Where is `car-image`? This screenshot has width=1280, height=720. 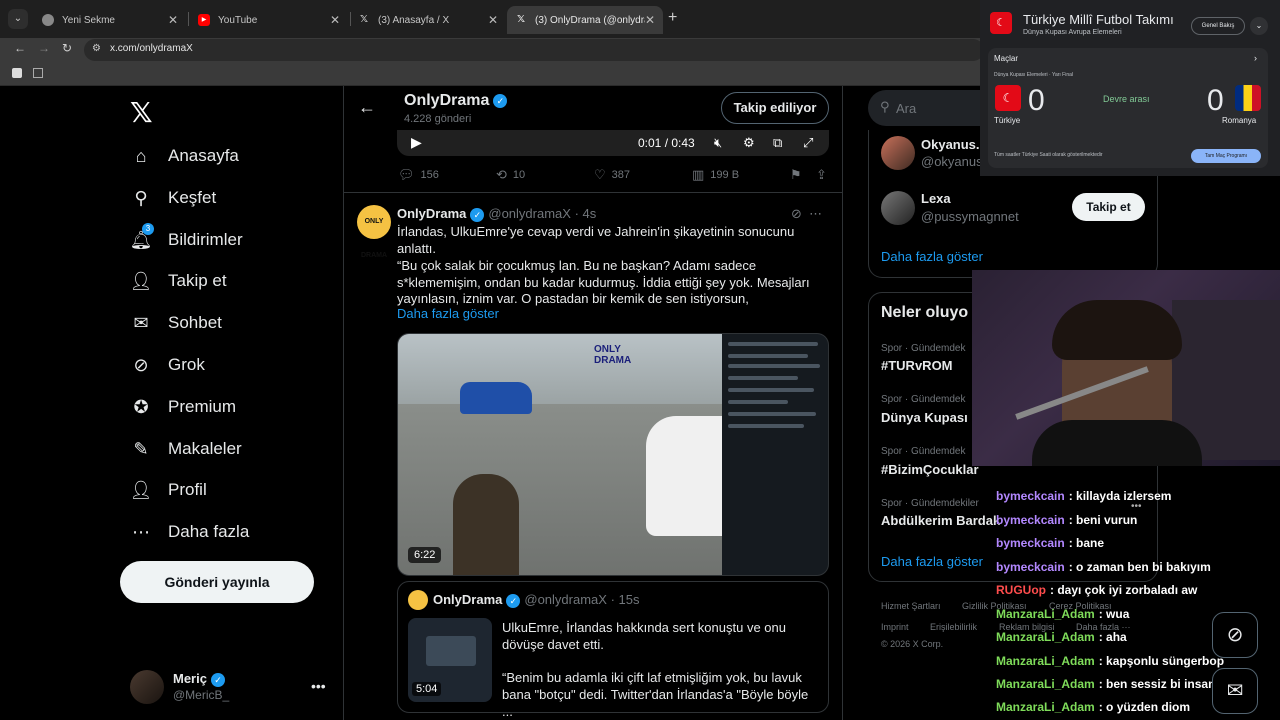
car-image is located at coordinates (496, 398).